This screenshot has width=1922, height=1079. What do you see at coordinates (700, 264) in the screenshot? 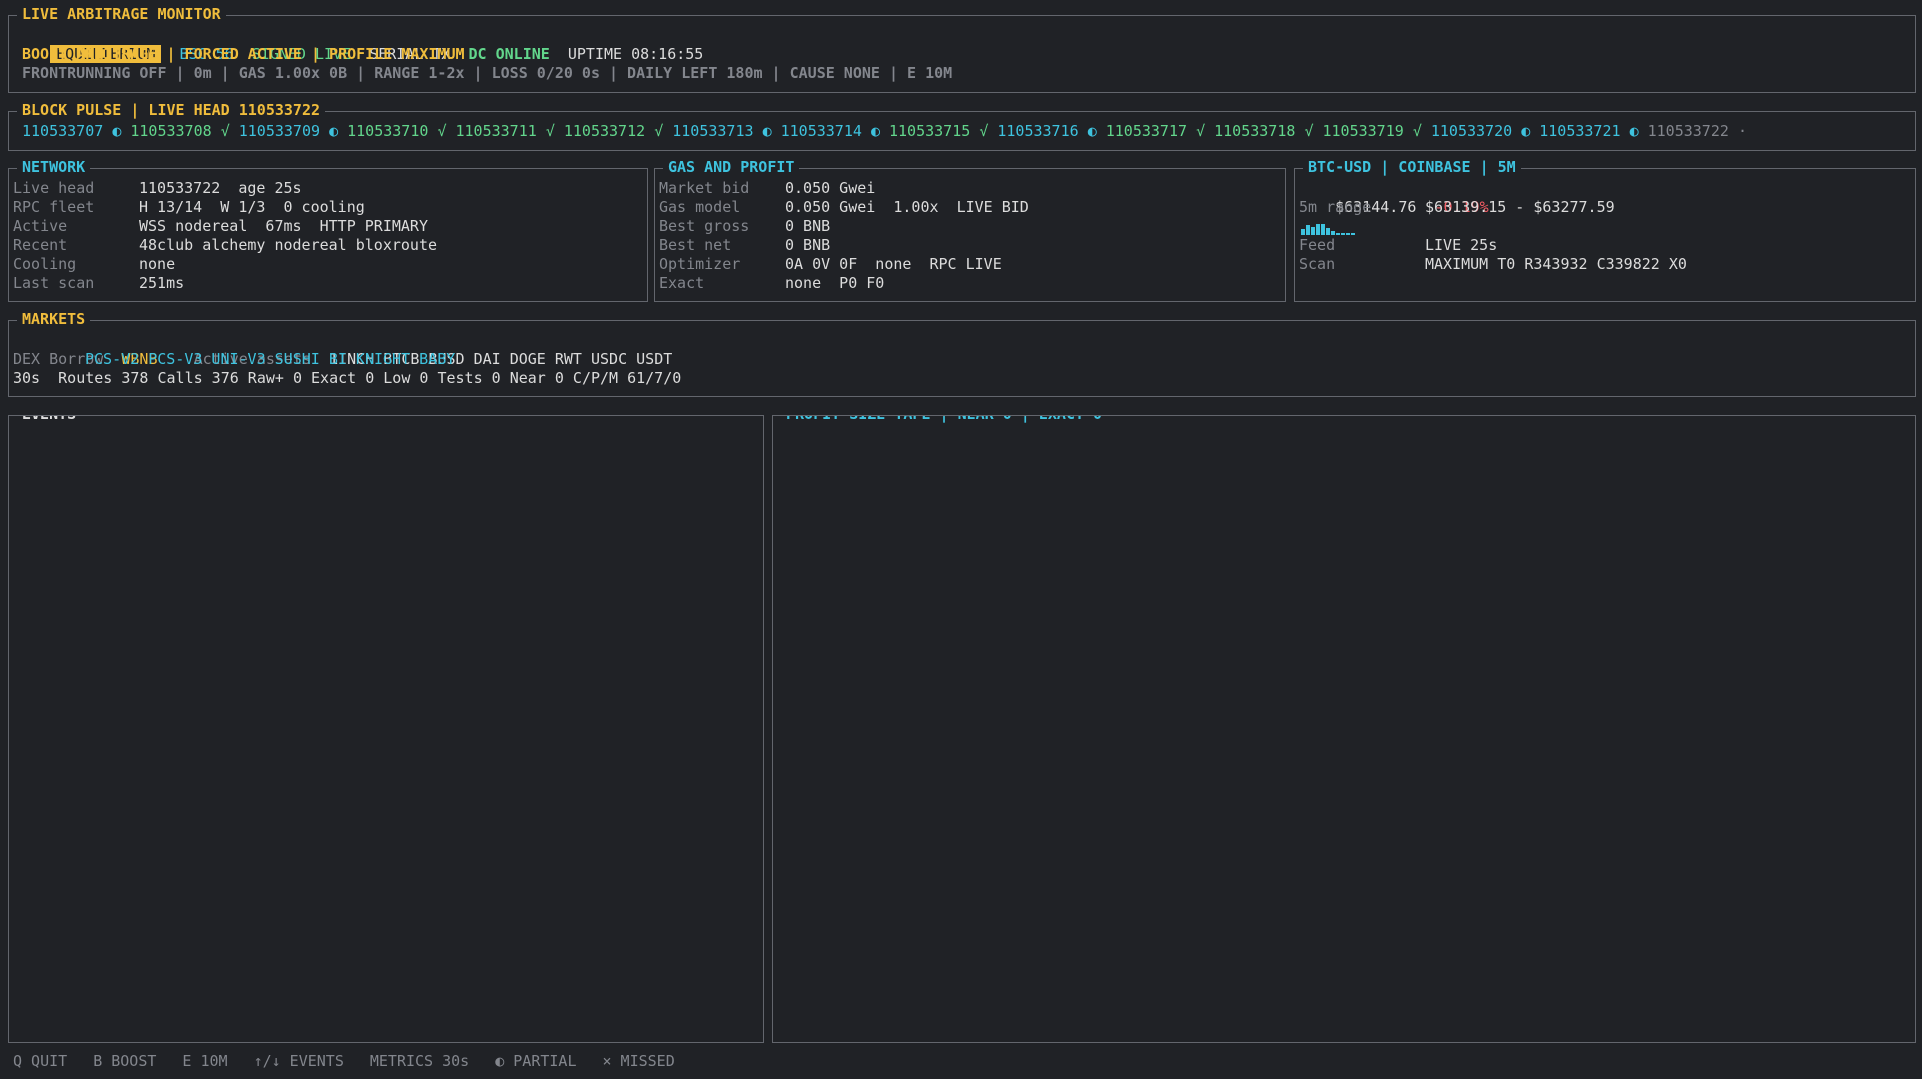
I see `gas-row-key: Optimizer` at bounding box center [700, 264].